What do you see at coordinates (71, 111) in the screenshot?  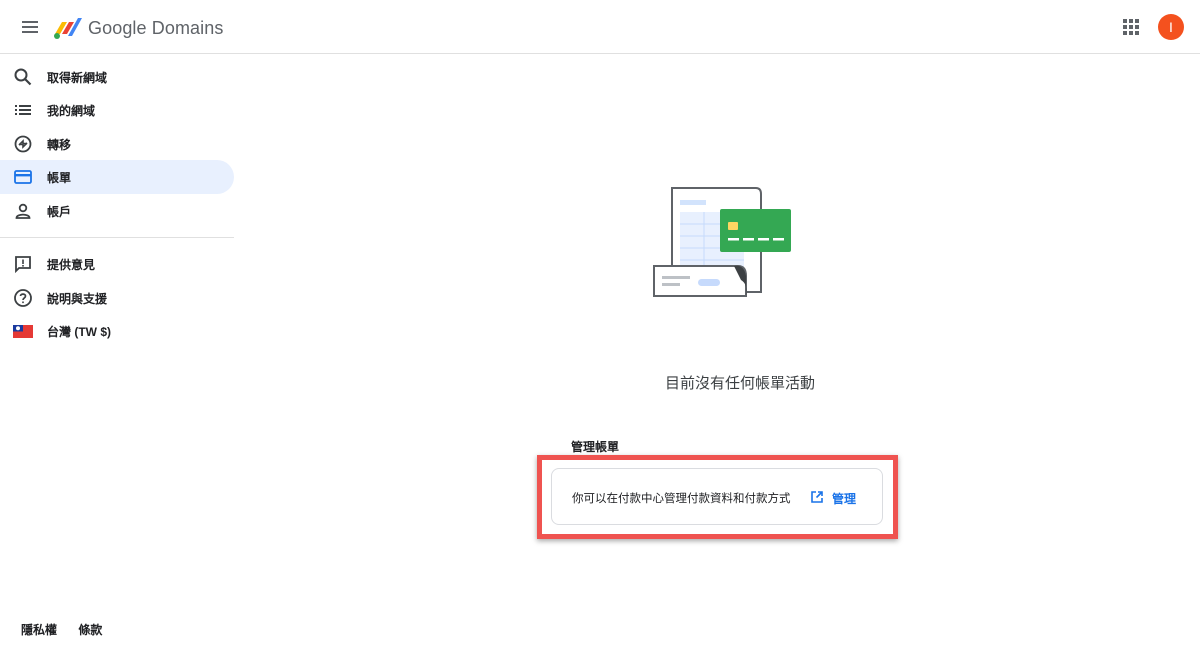 I see `sidebar-item-label: 我的網域` at bounding box center [71, 111].